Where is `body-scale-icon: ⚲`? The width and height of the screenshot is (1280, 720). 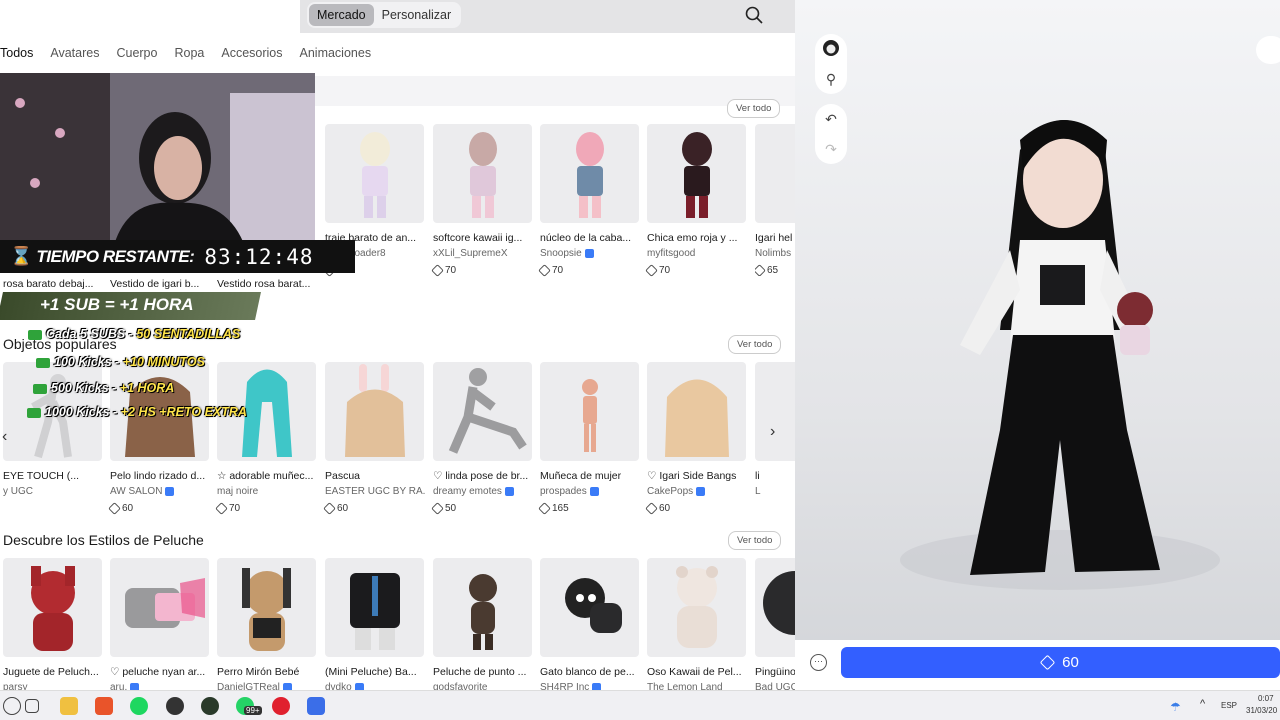
body-scale-icon: ⚲ is located at coordinates (831, 79).